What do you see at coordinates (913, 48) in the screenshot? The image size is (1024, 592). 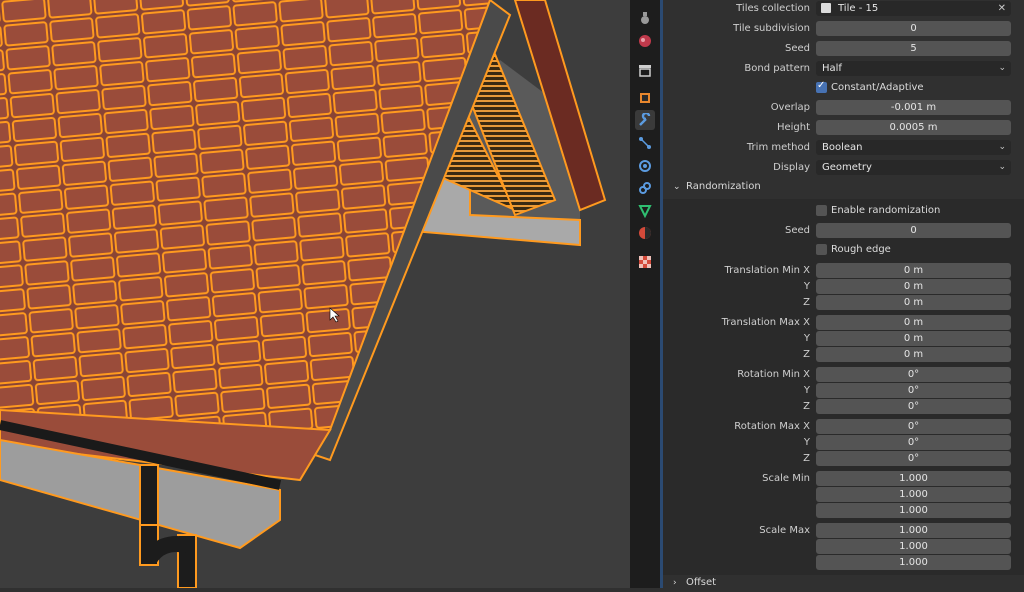 I see `seed-field: 5` at bounding box center [913, 48].